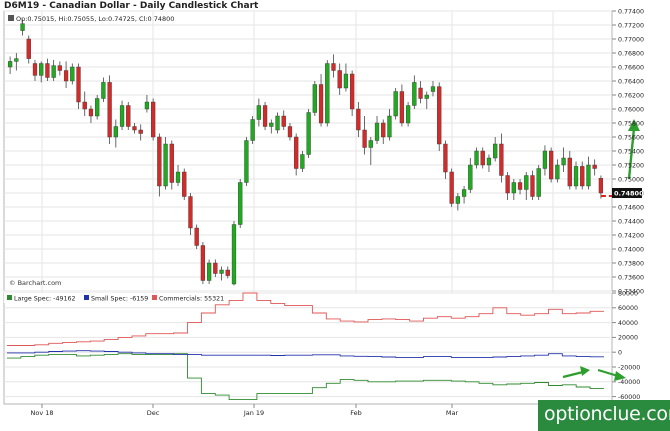 This screenshot has height=431, width=670. What do you see at coordinates (119, 299) in the screenshot?
I see `cot-legend-label: Small Spec: -6159` at bounding box center [119, 299].